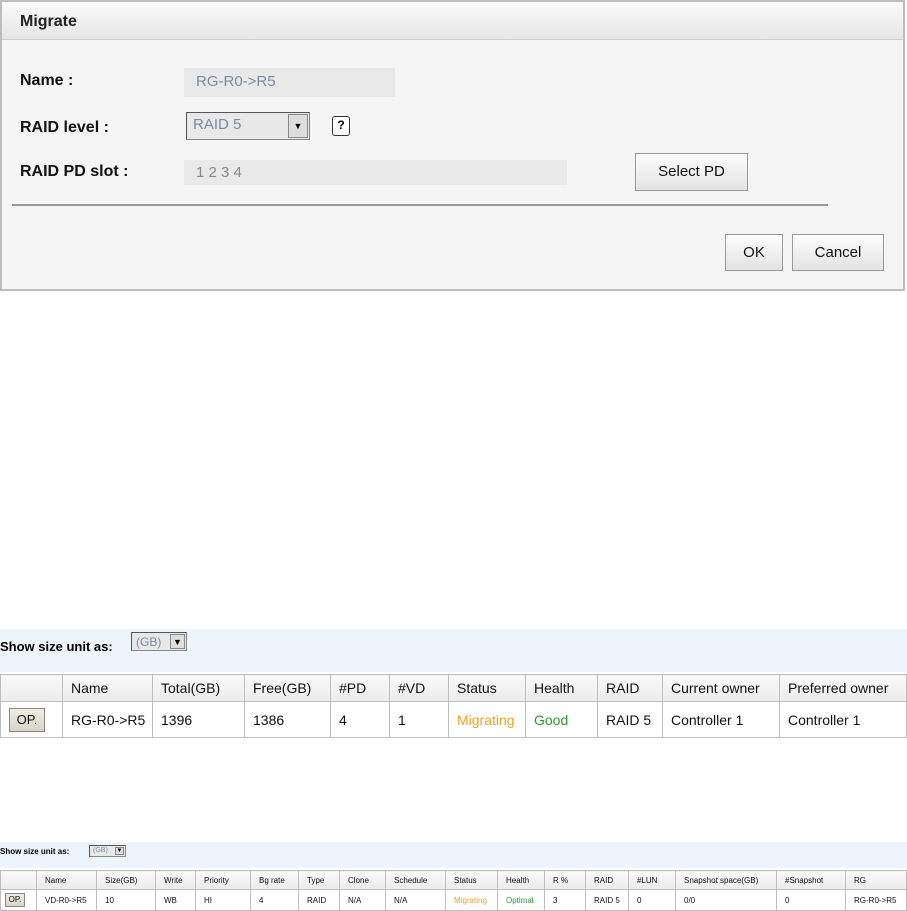 Image resolution: width=907 pixels, height=911 pixels. Describe the element at coordinates (64, 127) in the screenshot. I see `raid-level-label: RAID level :` at that location.